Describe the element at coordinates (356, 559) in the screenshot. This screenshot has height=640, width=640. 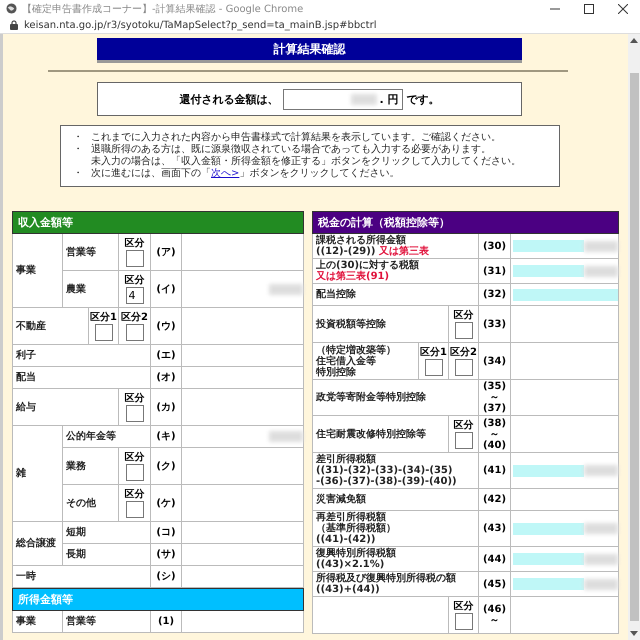
I see `label-cell: 復興特別所得税額 ((43)×2.1%)` at that location.